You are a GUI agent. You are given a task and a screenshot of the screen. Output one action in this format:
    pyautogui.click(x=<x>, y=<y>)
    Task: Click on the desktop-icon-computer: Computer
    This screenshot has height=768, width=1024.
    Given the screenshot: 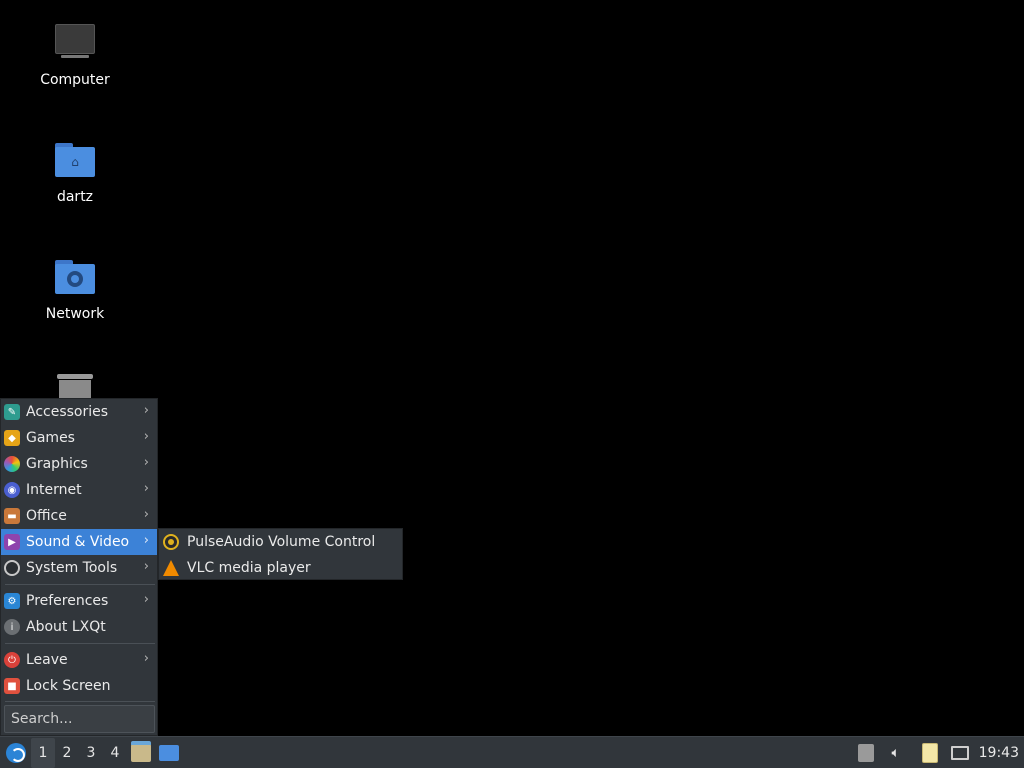 What is the action you would take?
    pyautogui.click(x=75, y=55)
    